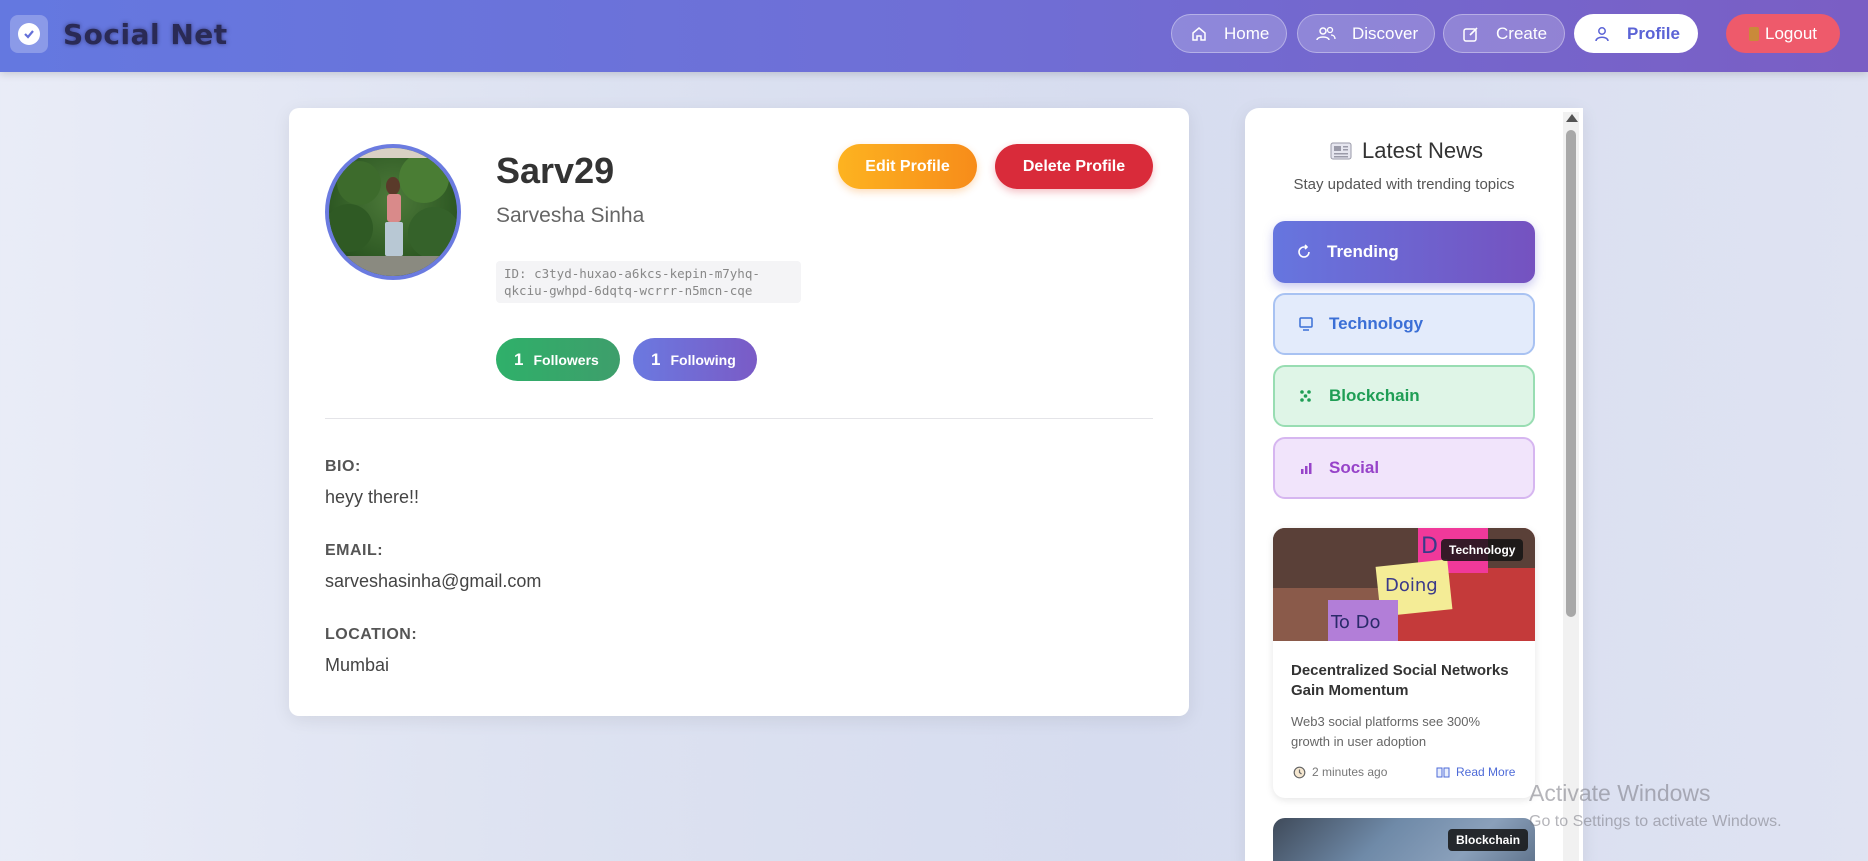  Describe the element at coordinates (1522, 33) in the screenshot. I see `nav-create-label: Create` at that location.